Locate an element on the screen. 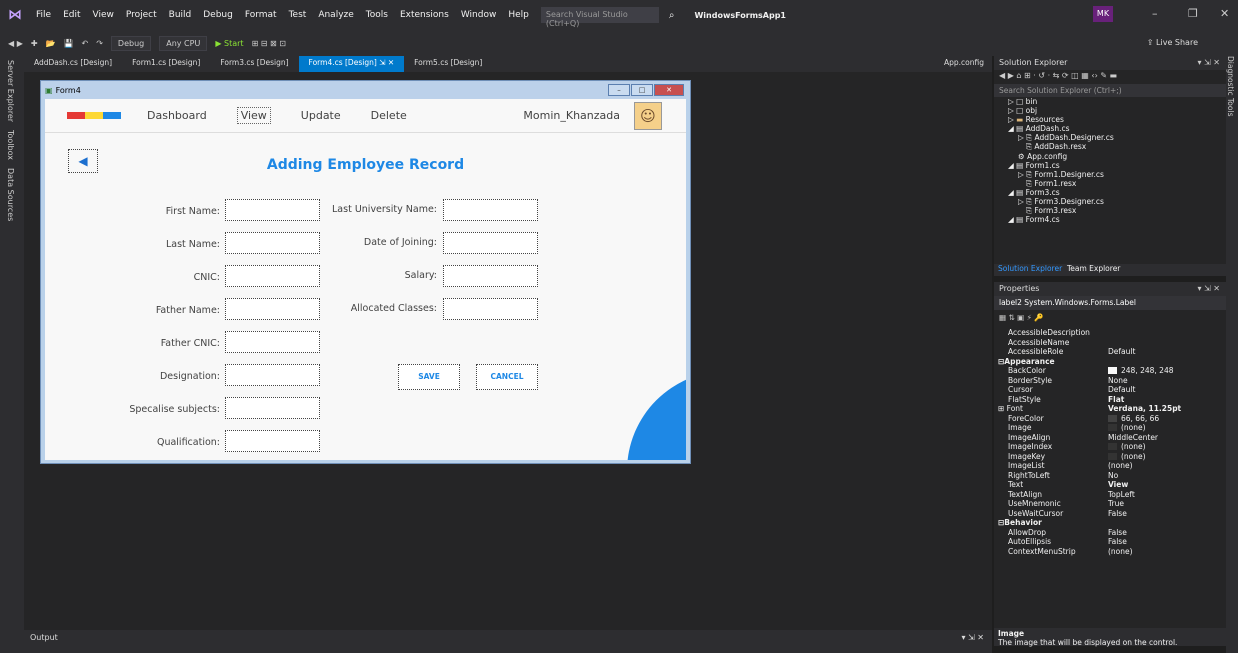 The image size is (1238, 653). menu-extensions: Extensions is located at coordinates (424, 15).